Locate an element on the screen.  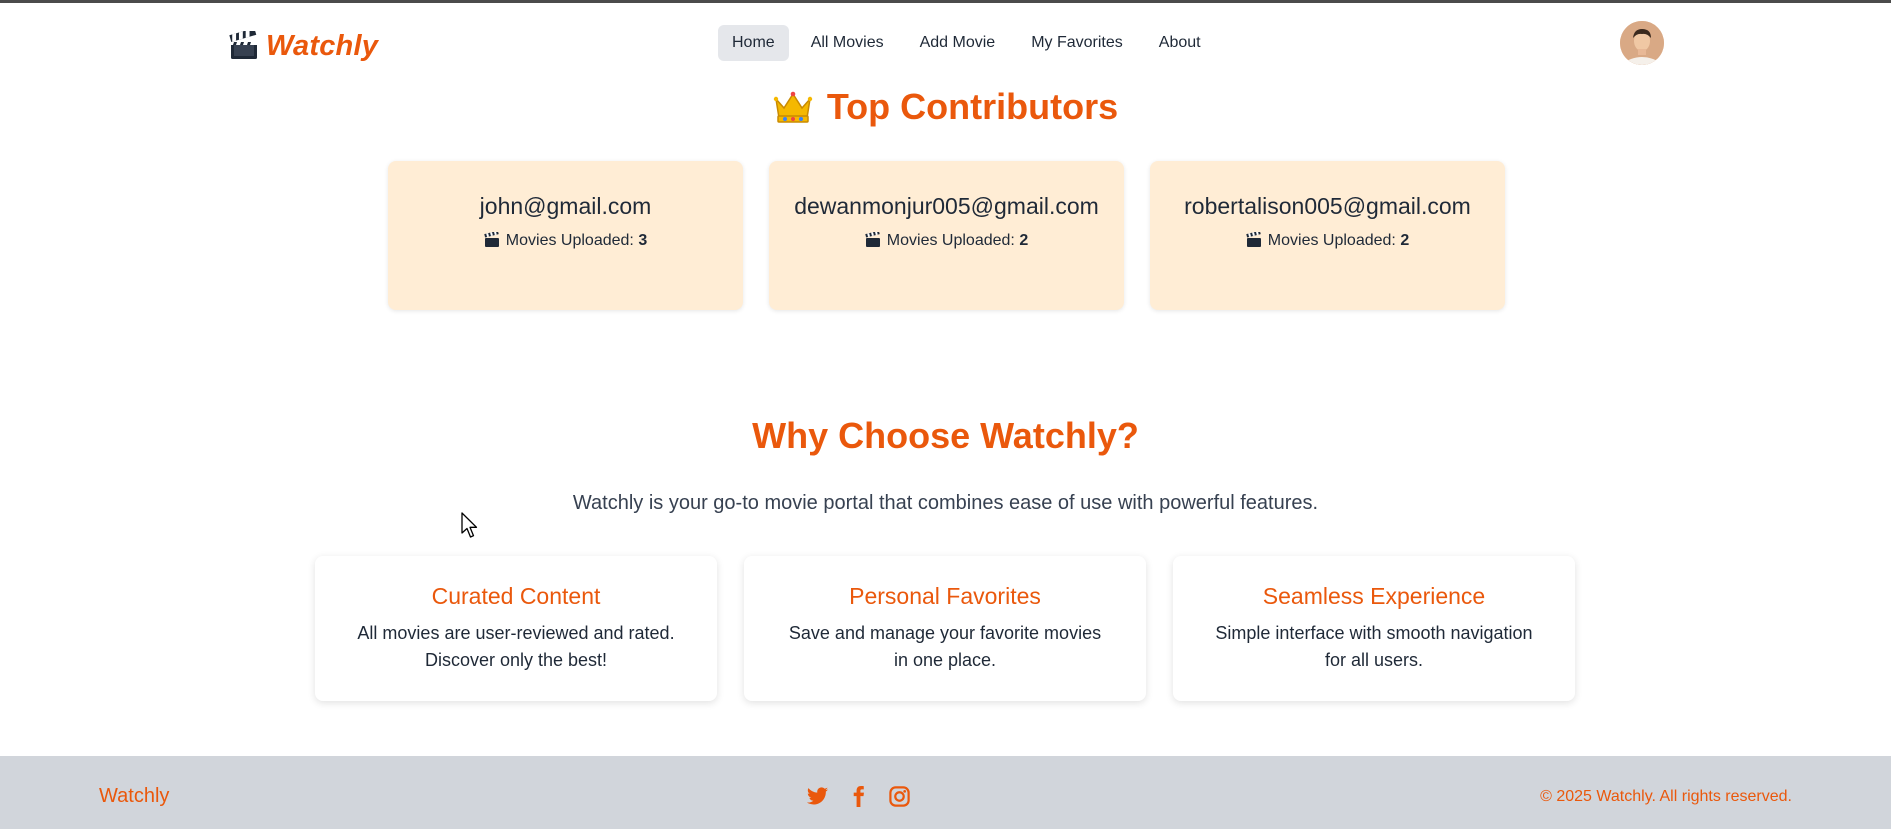
footer-brand: Watchly is located at coordinates (134, 796).